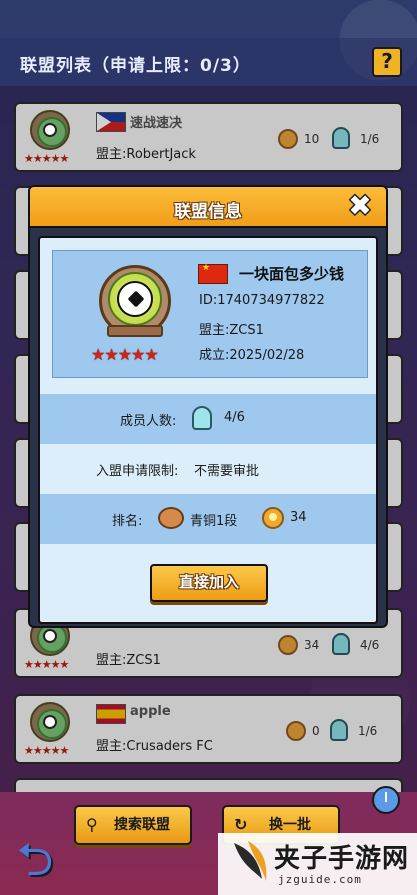 The height and width of the screenshot is (895, 417). Describe the element at coordinates (209, 583) in the screenshot. I see `join-button: 直接加入` at that location.